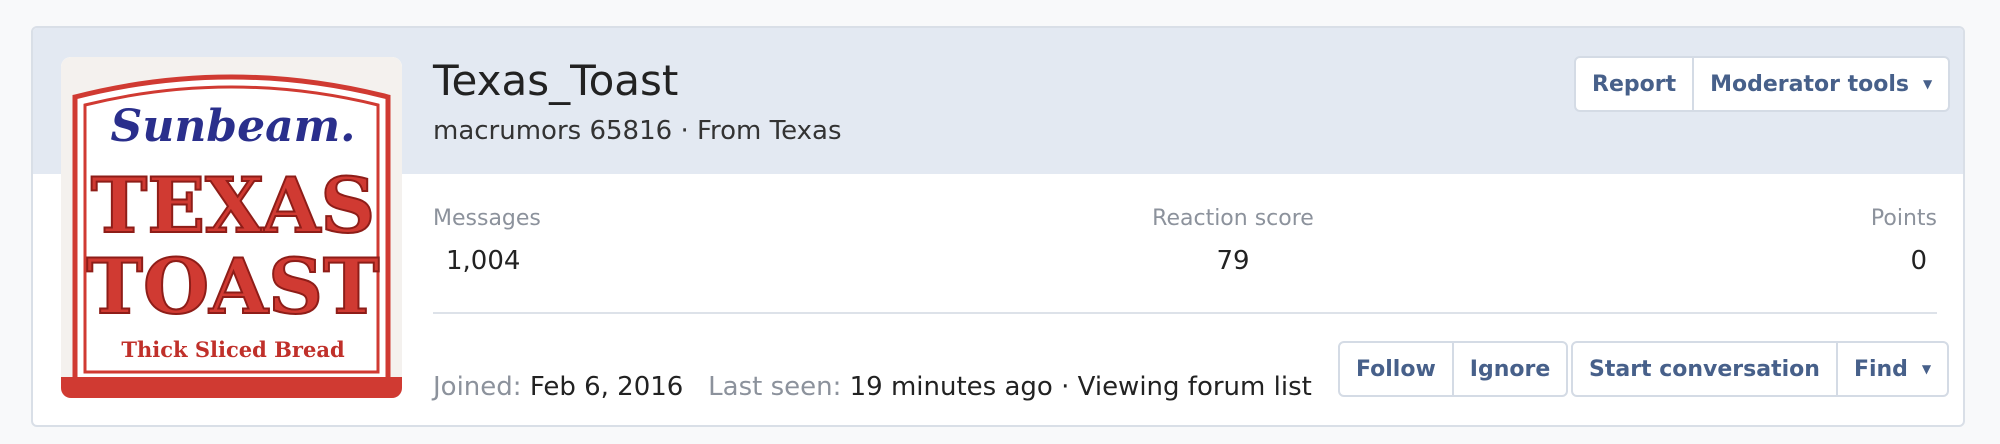  I want to click on avatar-line1-text: TEXAS, so click(233, 205).